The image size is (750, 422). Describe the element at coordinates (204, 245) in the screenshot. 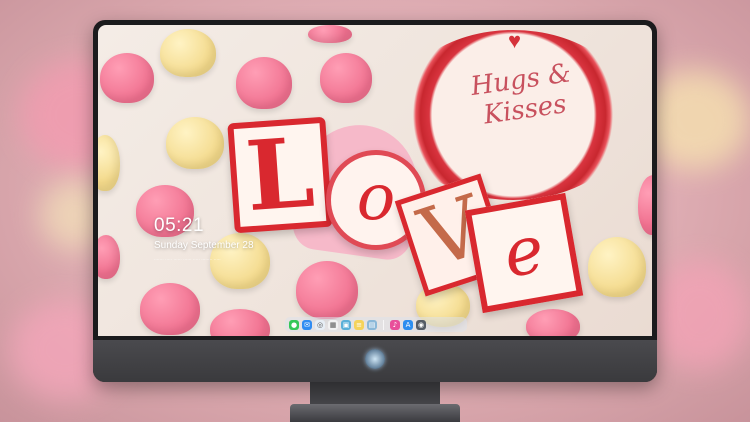

I see `lockscreen-date: Sunday September 28` at that location.